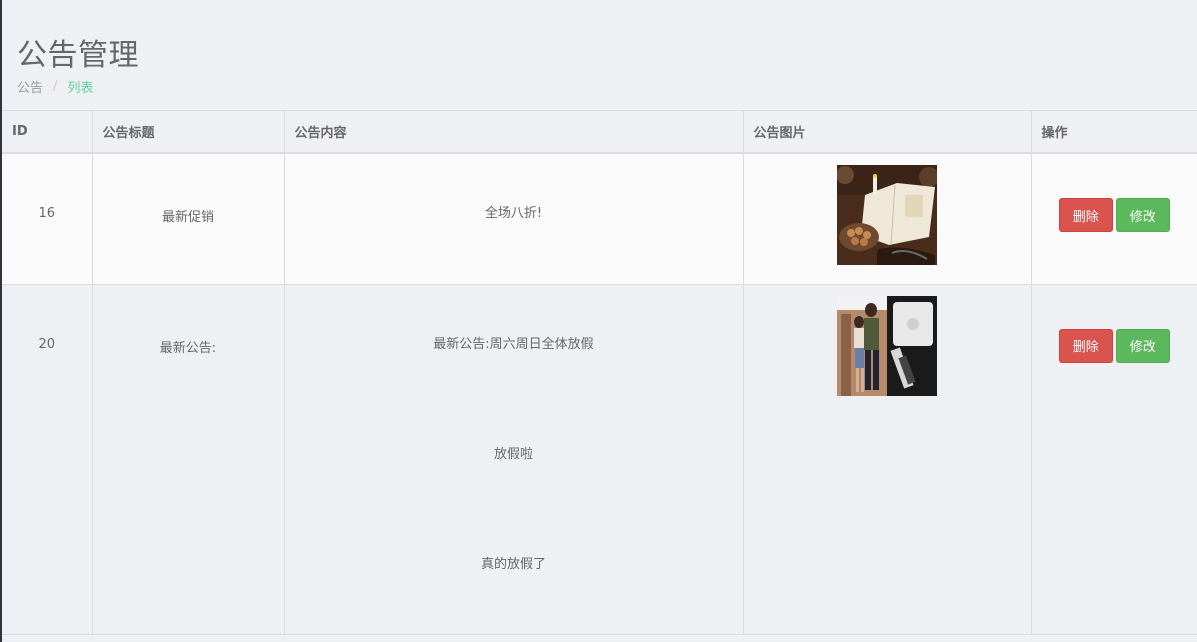  Describe the element at coordinates (47, 132) in the screenshot. I see `column-header-id: ID` at that location.